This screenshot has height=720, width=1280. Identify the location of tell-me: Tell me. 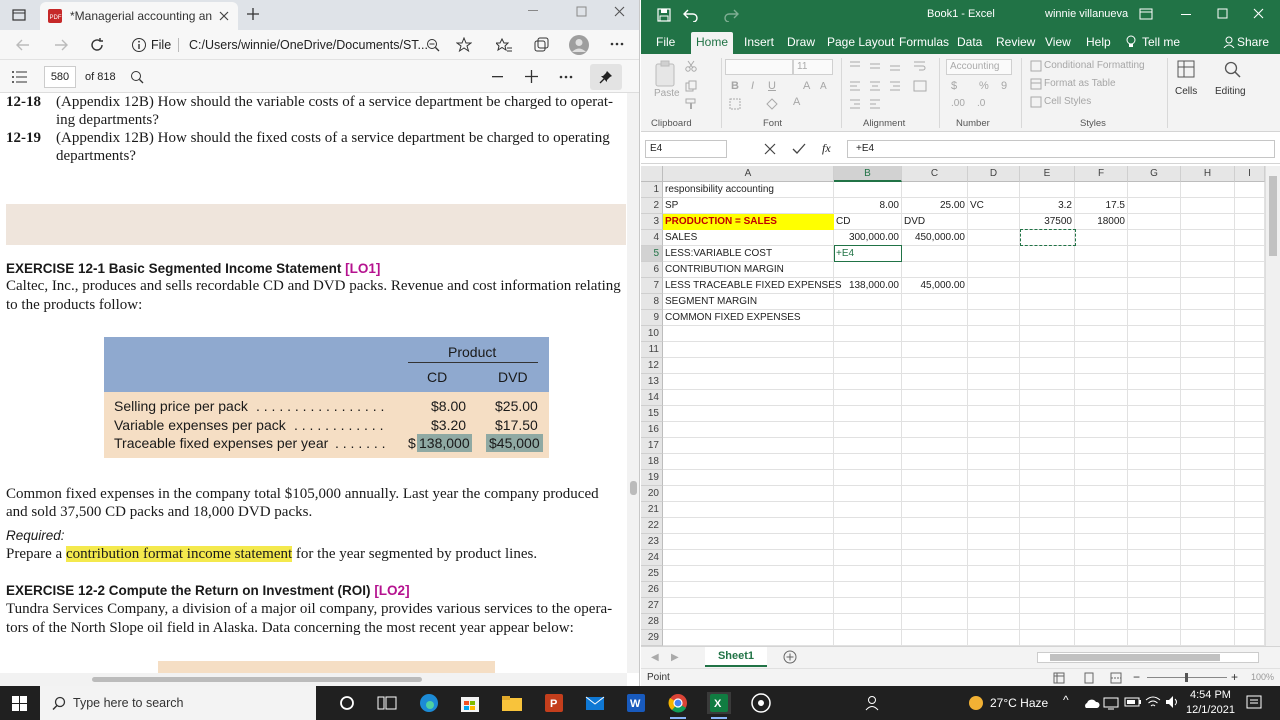
(1161, 42).